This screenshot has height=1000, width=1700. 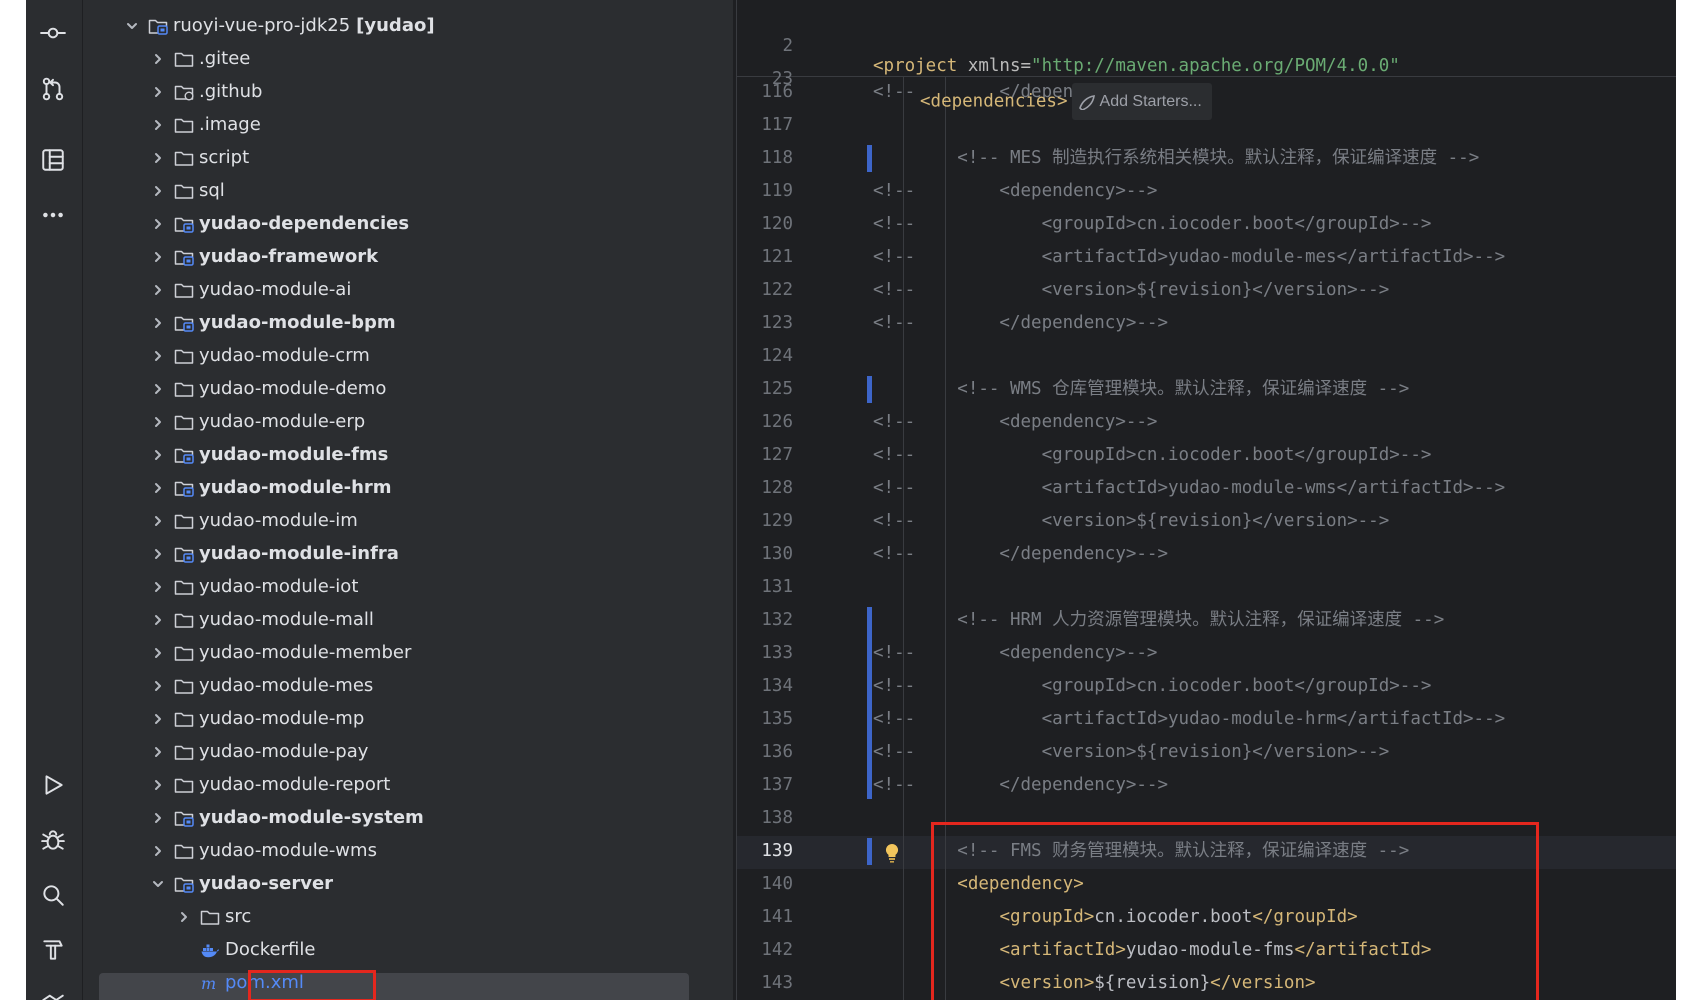 What do you see at coordinates (184, 224) in the screenshot?
I see `module-folder-icon` at bounding box center [184, 224].